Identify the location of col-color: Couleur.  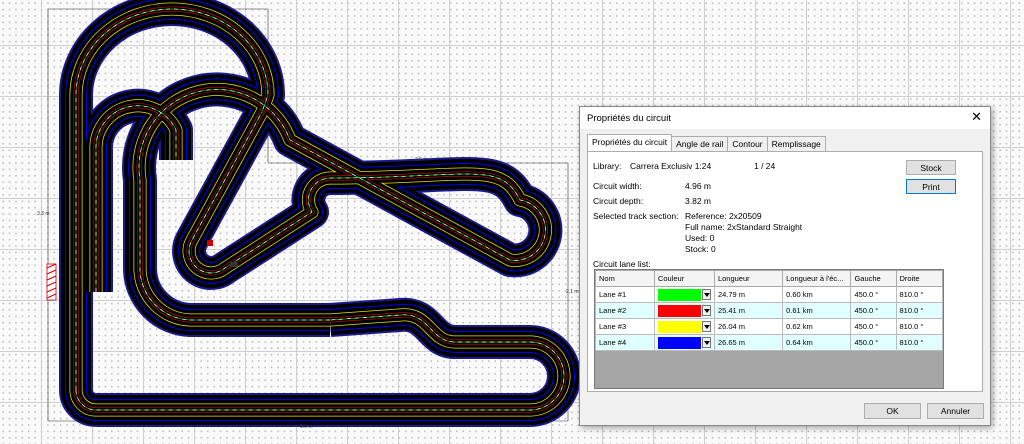
(684, 278).